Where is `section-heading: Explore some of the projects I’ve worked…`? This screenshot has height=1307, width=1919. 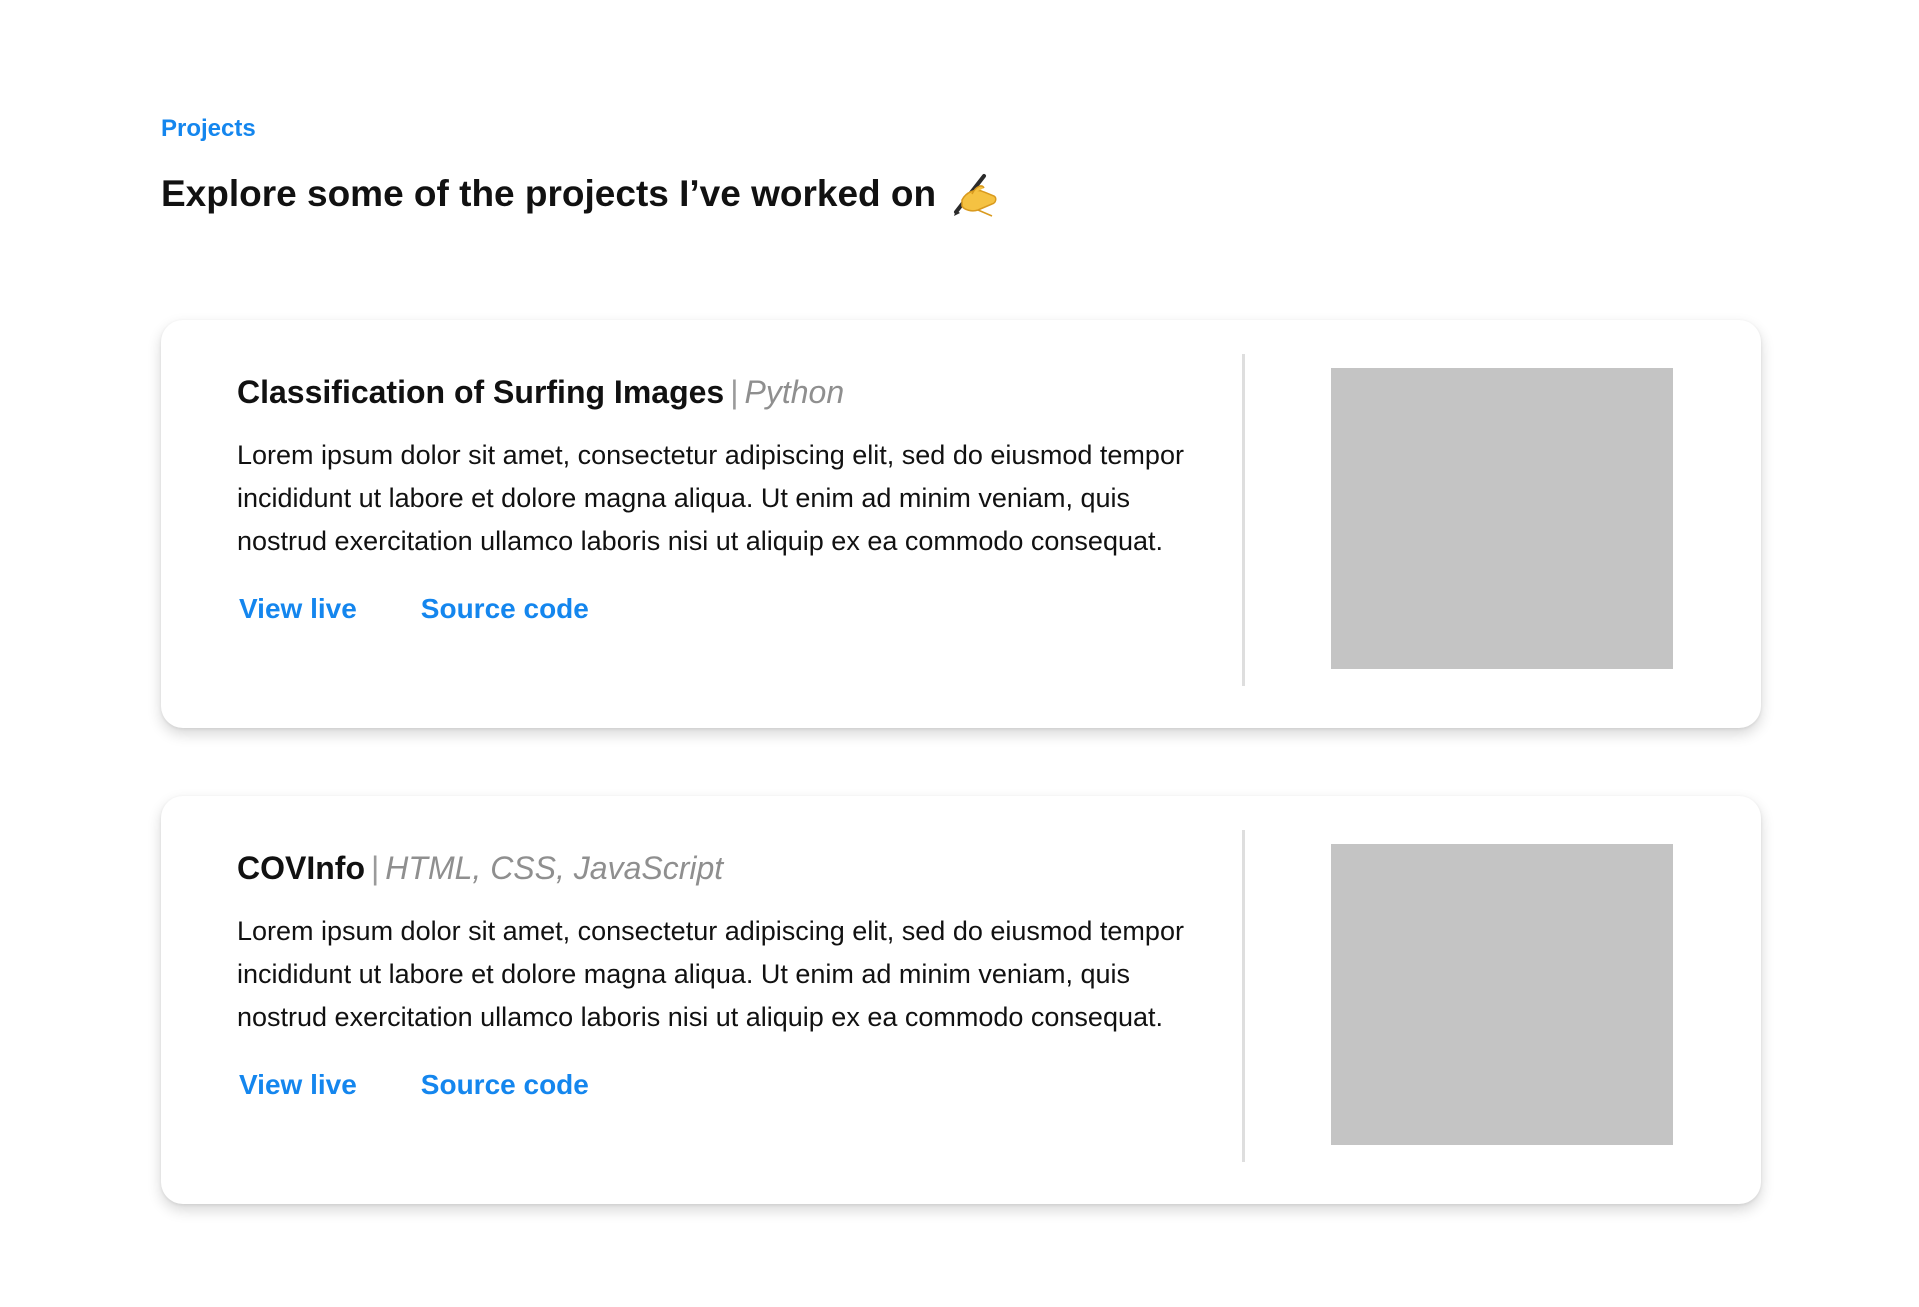
section-heading: Explore some of the projects I’ve worked… is located at coordinates (579, 194).